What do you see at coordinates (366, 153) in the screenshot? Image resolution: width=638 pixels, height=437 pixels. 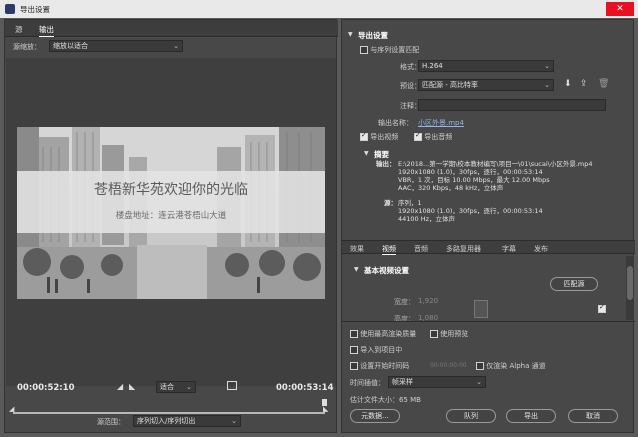 I see `summary-collapse-icon: ▼` at bounding box center [366, 153].